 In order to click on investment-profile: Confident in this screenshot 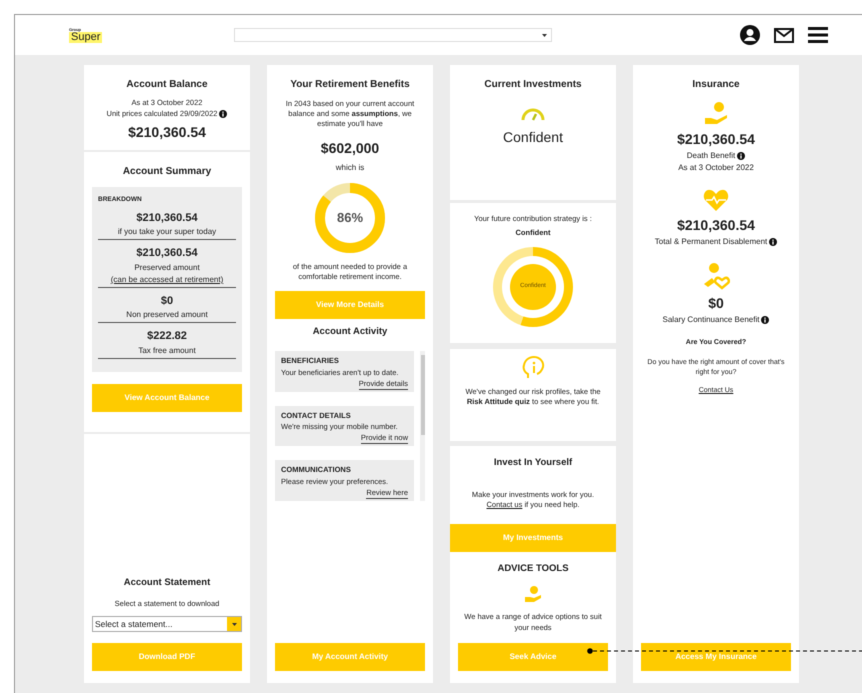, I will do `click(533, 137)`.